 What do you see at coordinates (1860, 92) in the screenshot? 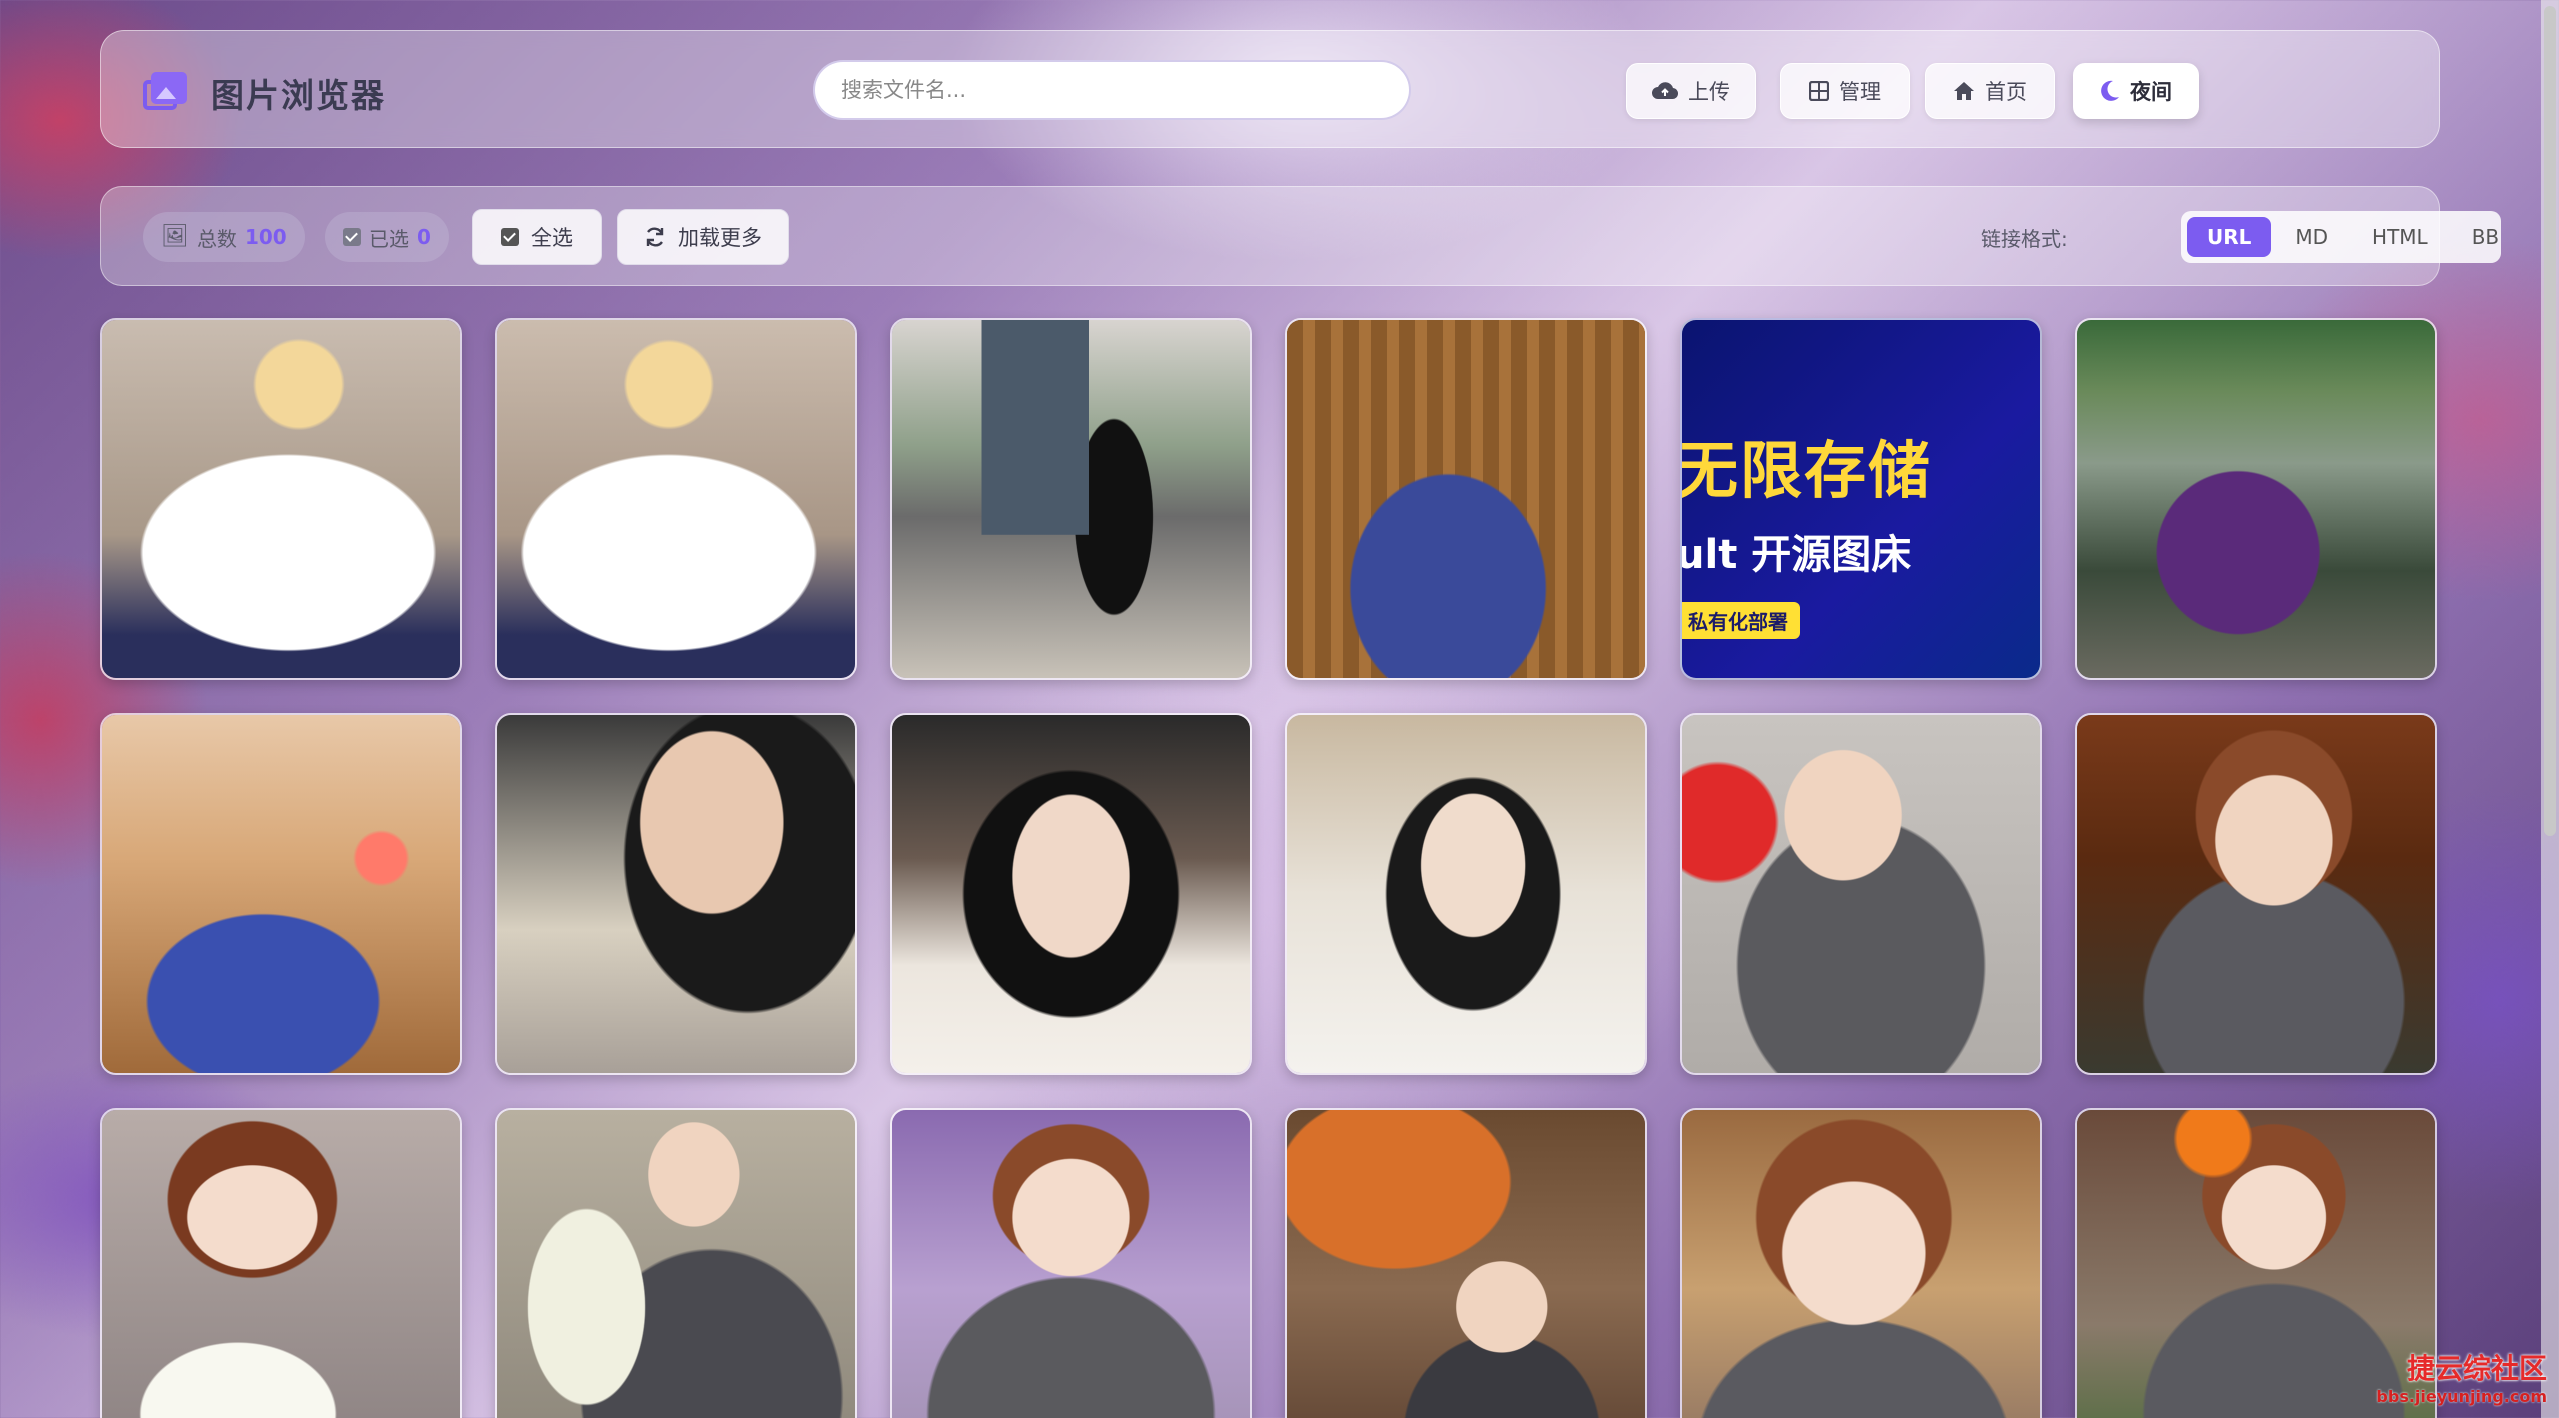
I see `manage-label: 管理` at bounding box center [1860, 92].